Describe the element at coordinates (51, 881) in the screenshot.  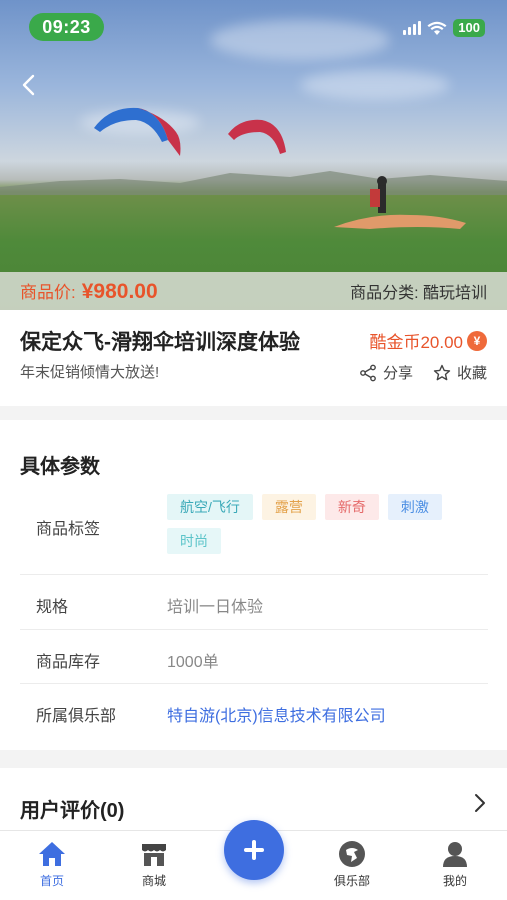
I see `tab-home-label: 首页` at that location.